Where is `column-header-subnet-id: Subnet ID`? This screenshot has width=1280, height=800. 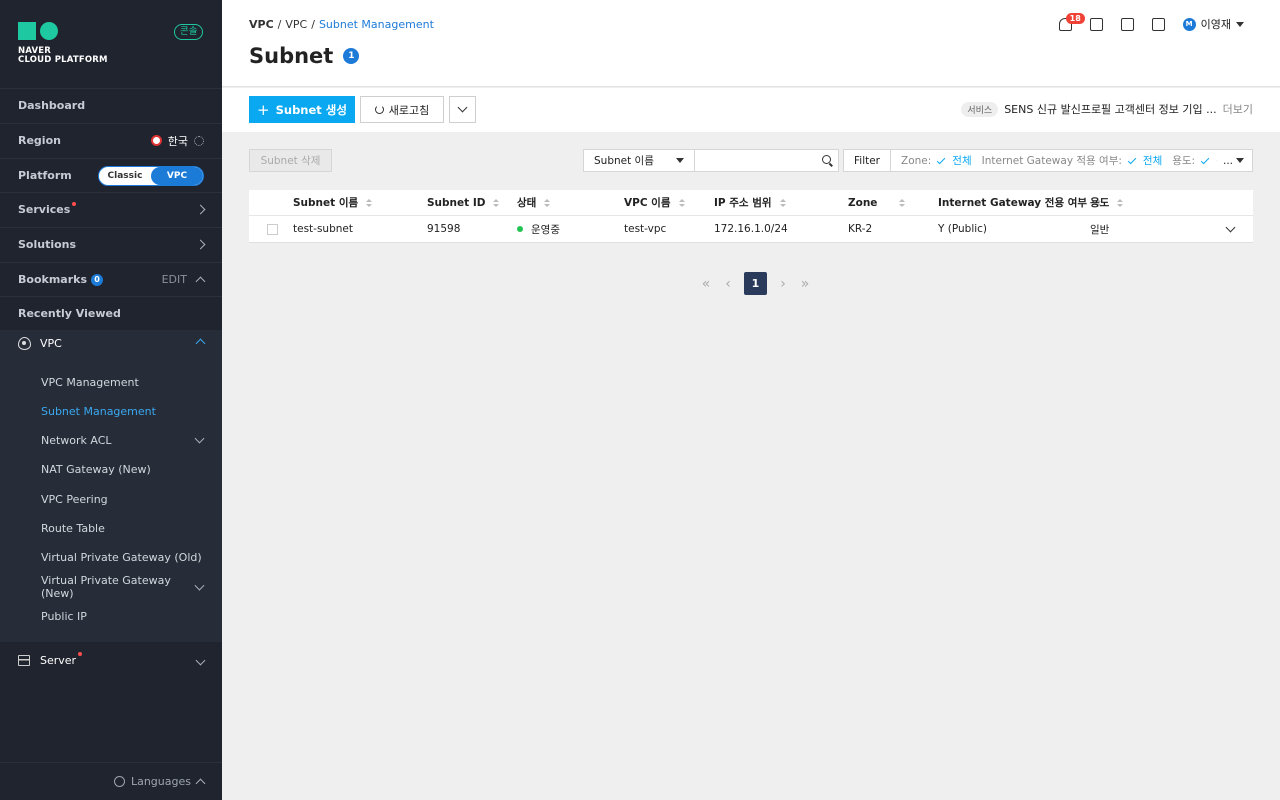
column-header-subnet-id: Subnet ID is located at coordinates (463, 202).